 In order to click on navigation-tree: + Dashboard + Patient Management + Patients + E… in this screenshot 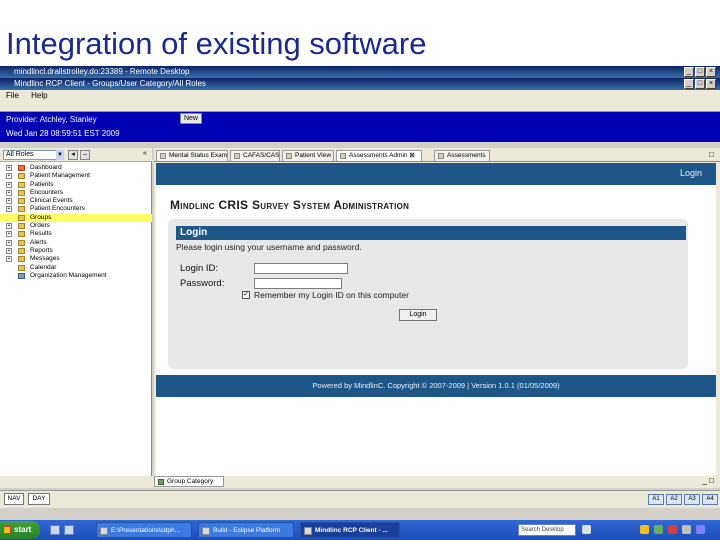, I will do `click(76, 222)`.